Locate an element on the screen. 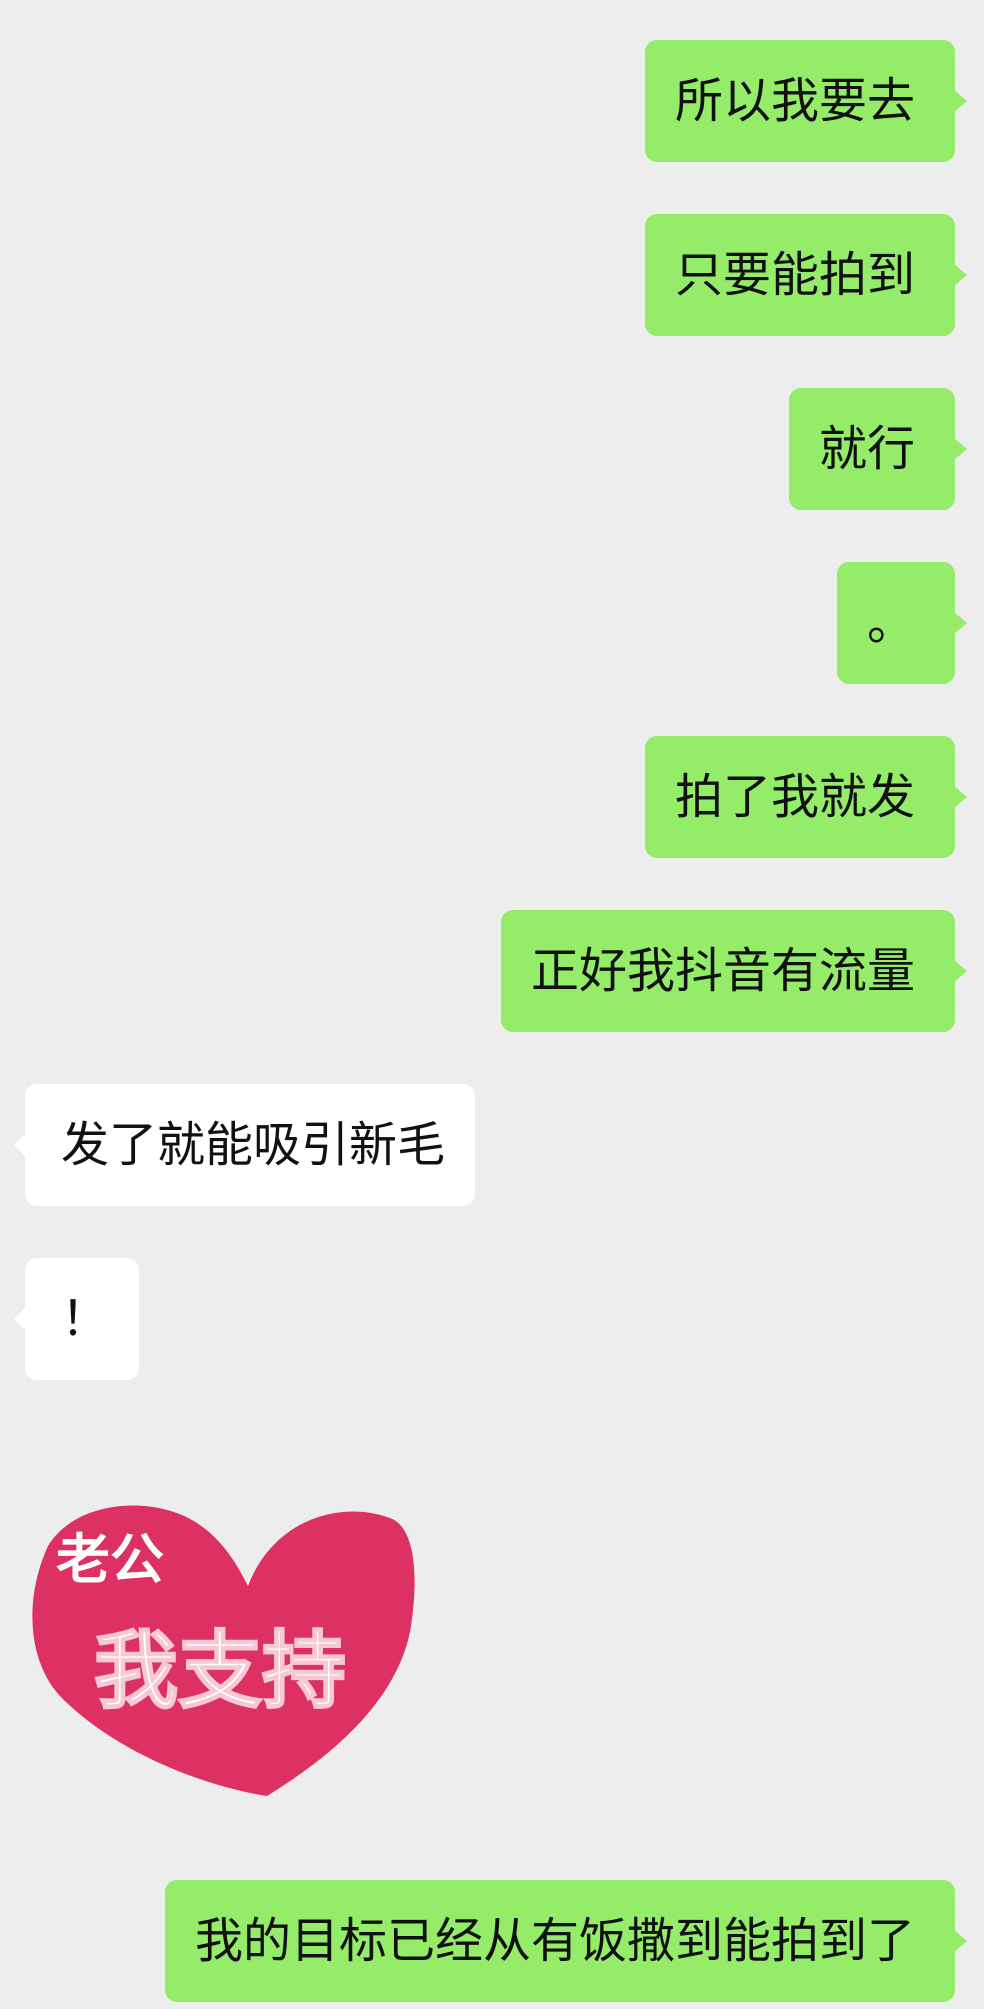 The height and width of the screenshot is (2009, 984). message-text: 我的目标已经从有饭撒到能拍到了 is located at coordinates (554, 1941).